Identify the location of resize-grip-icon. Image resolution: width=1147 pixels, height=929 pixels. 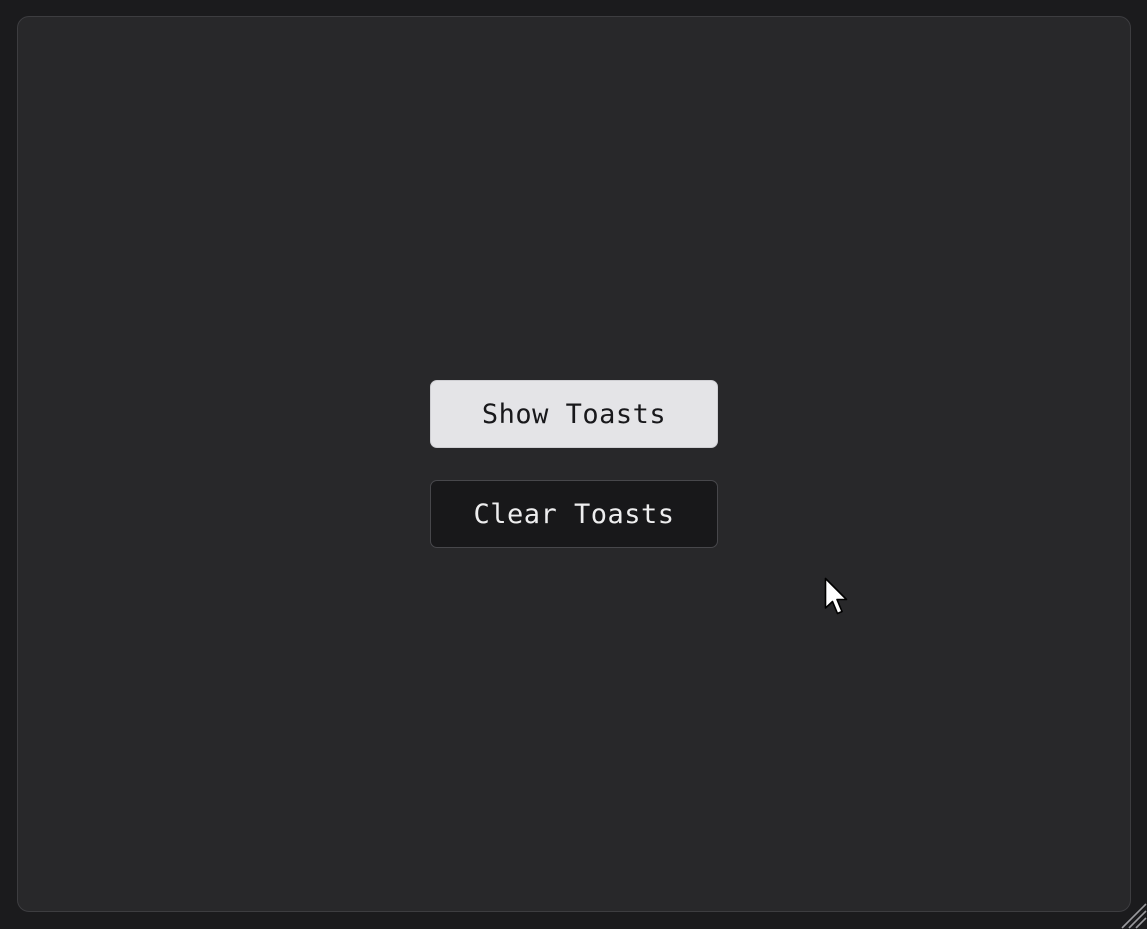
(1133, 915).